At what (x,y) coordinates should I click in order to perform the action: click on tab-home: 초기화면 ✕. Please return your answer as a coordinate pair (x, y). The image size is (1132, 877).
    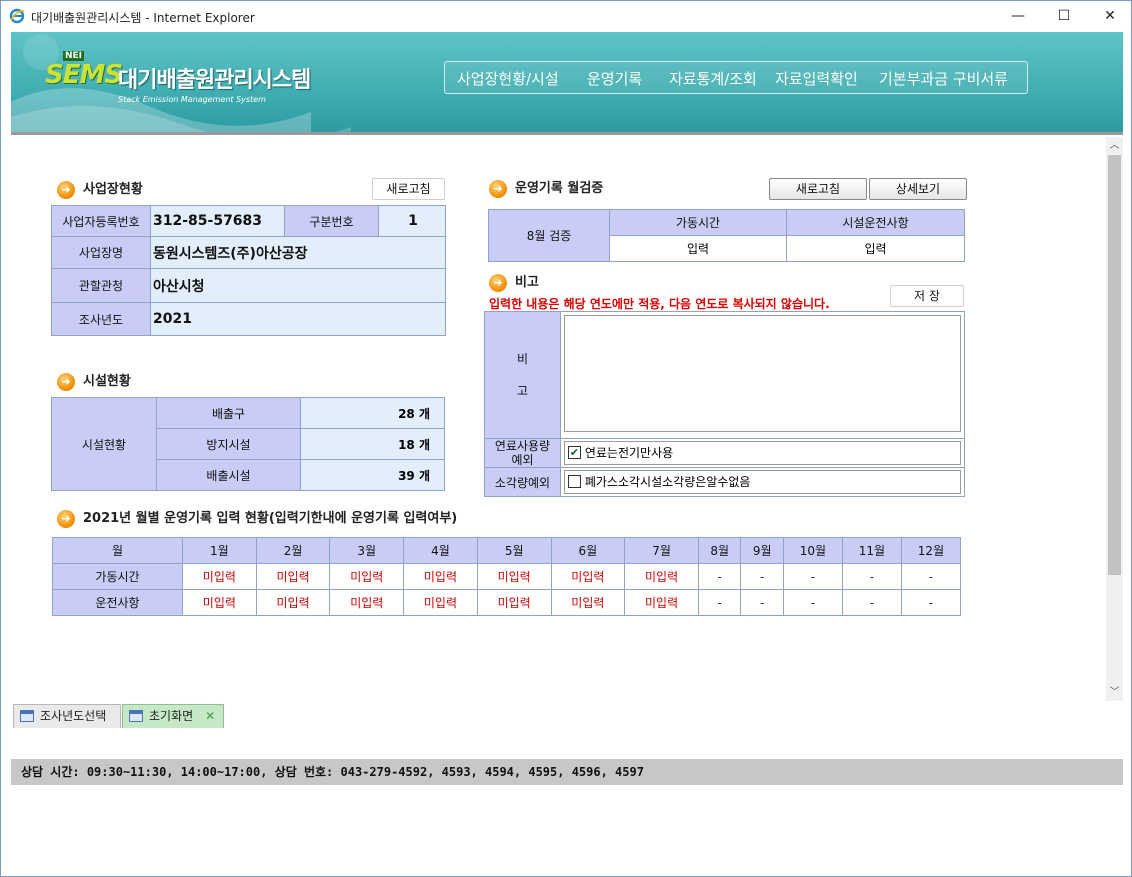
    Looking at the image, I should click on (173, 716).